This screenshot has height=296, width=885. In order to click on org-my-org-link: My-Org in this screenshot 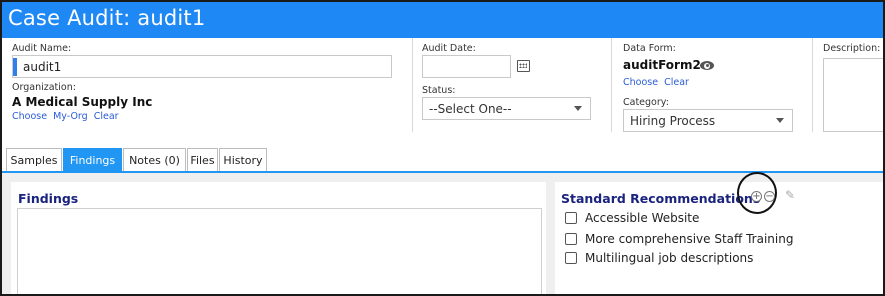, I will do `click(70, 116)`.